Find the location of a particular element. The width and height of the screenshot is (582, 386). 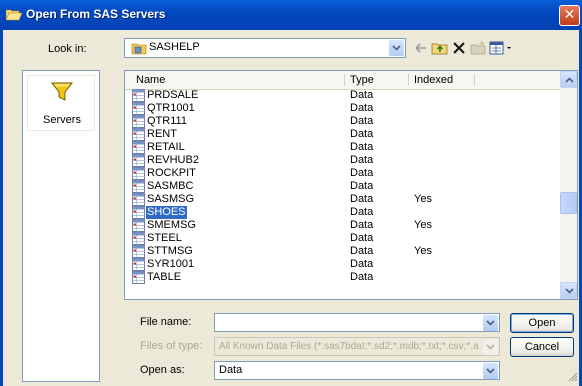

list-header: Name Type Indexed is located at coordinates (343, 80).